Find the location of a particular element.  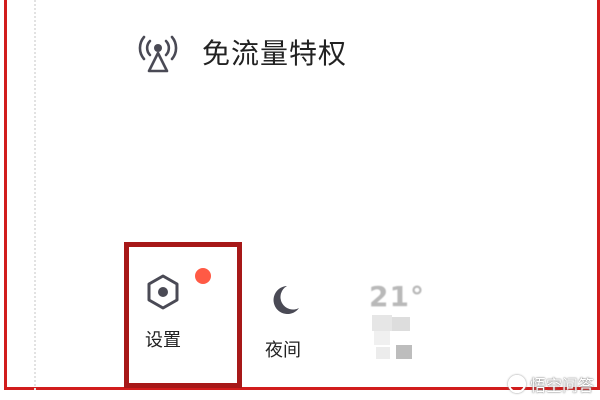

weather-widget: 21° is located at coordinates (397, 321).